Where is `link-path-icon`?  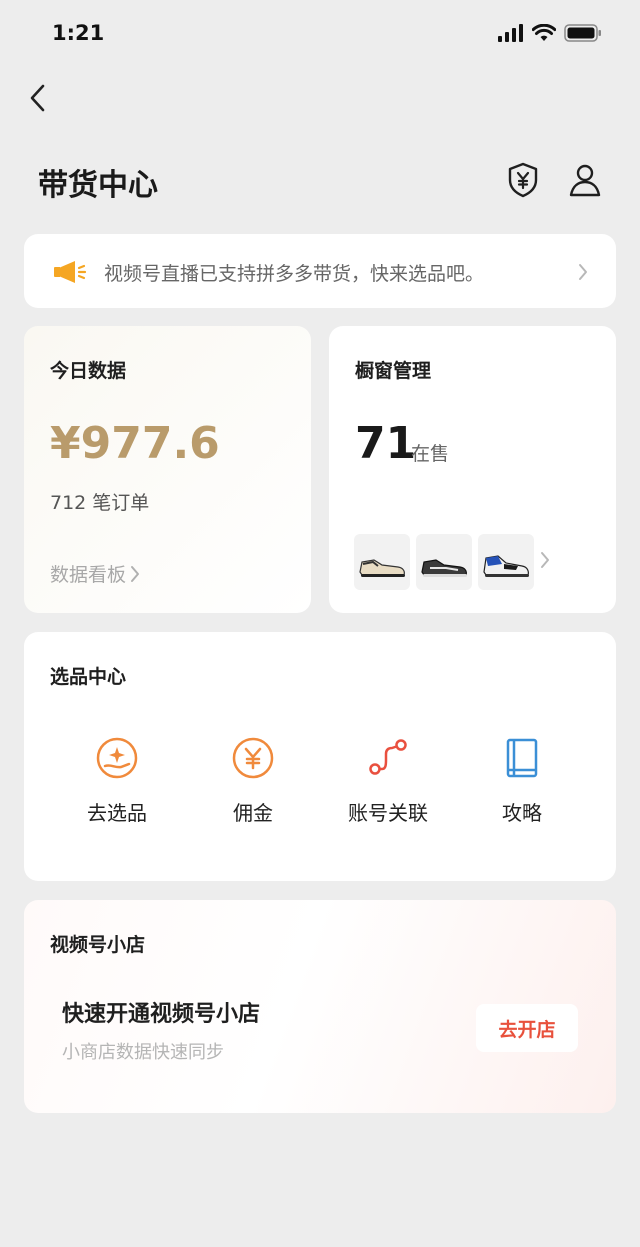 link-path-icon is located at coordinates (388, 758).